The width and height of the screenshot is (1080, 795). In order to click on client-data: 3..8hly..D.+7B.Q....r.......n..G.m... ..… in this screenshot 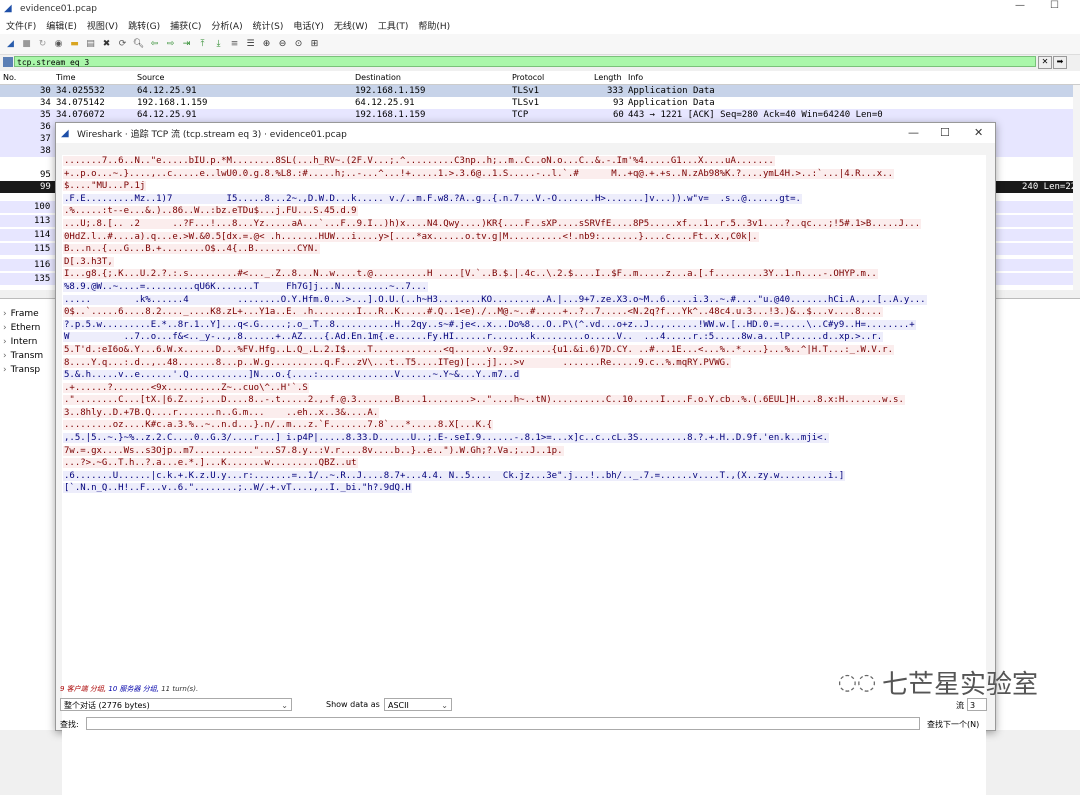, I will do `click(221, 412)`.